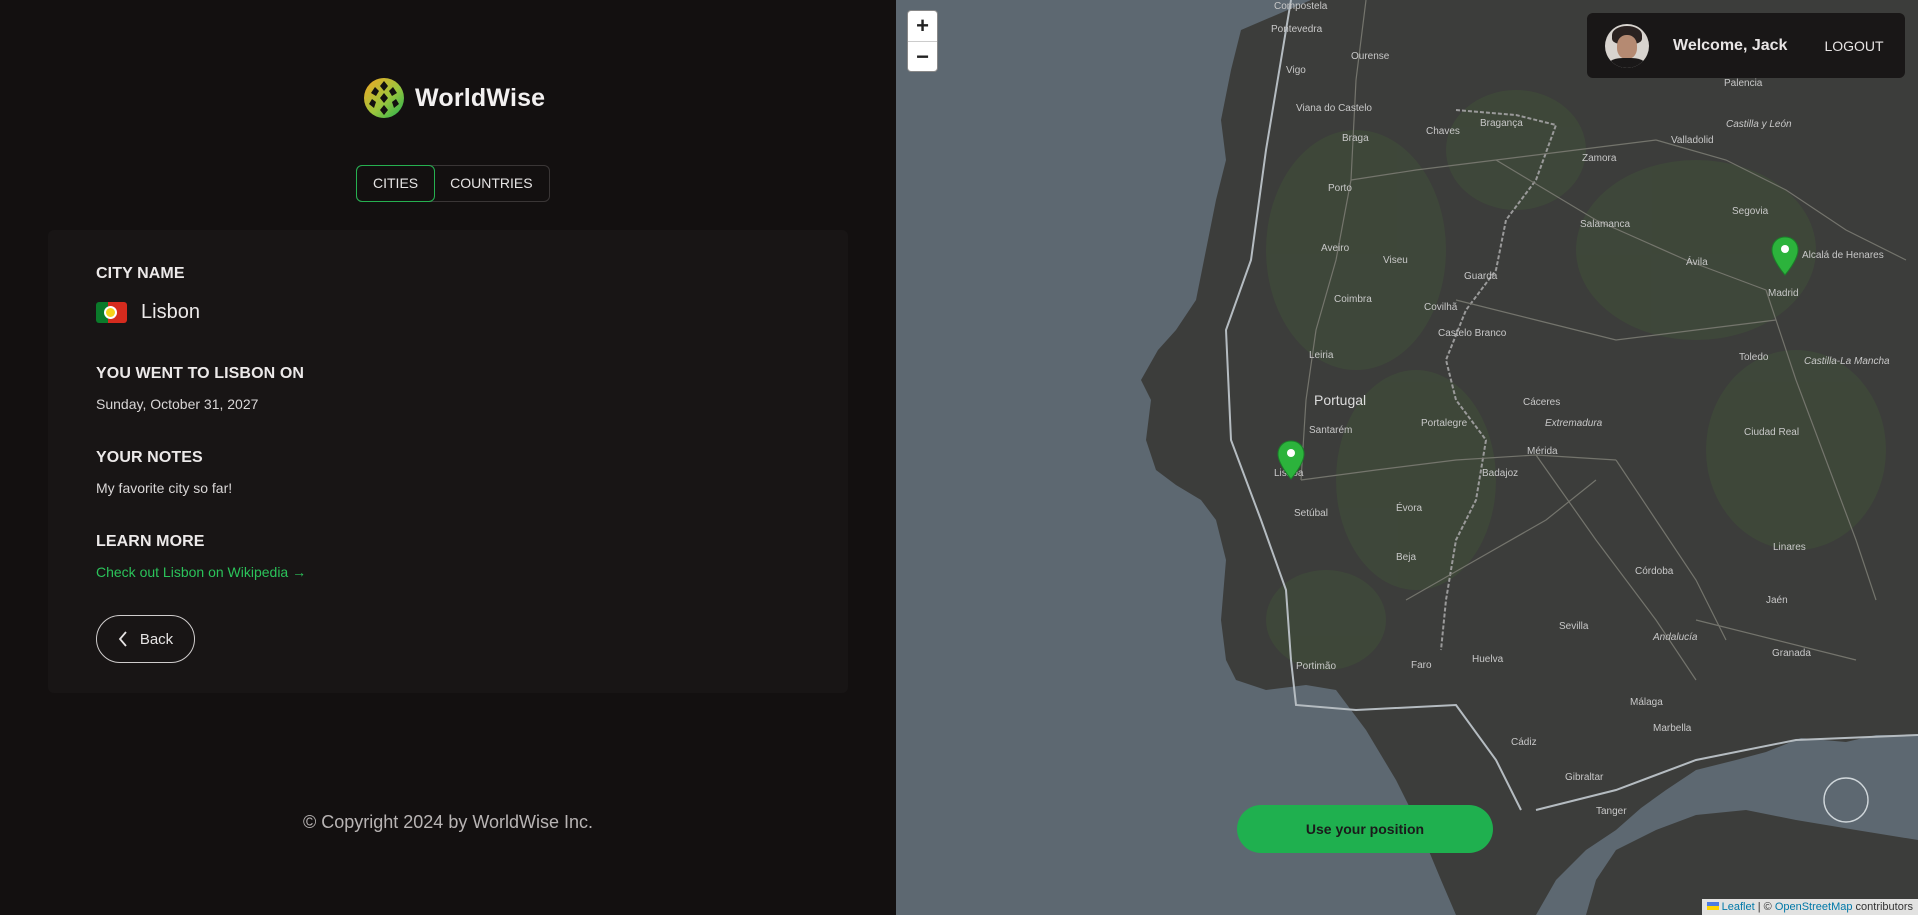  What do you see at coordinates (1654, 571) in the screenshot?
I see `map-label: Córdoba` at bounding box center [1654, 571].